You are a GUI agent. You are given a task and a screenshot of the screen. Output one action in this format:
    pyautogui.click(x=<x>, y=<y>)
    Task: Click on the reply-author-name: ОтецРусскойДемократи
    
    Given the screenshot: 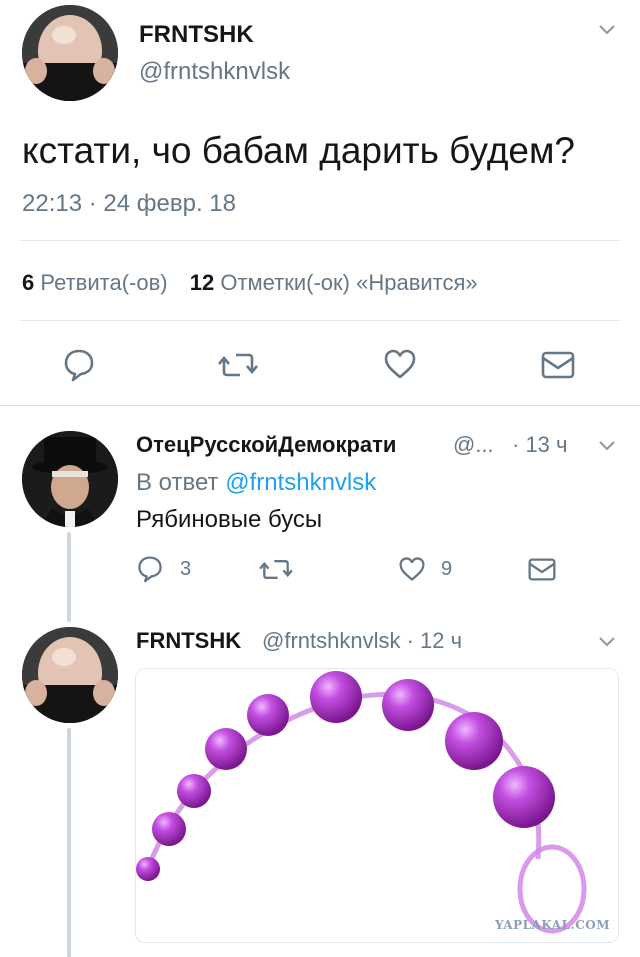 What is the action you would take?
    pyautogui.click(x=266, y=445)
    